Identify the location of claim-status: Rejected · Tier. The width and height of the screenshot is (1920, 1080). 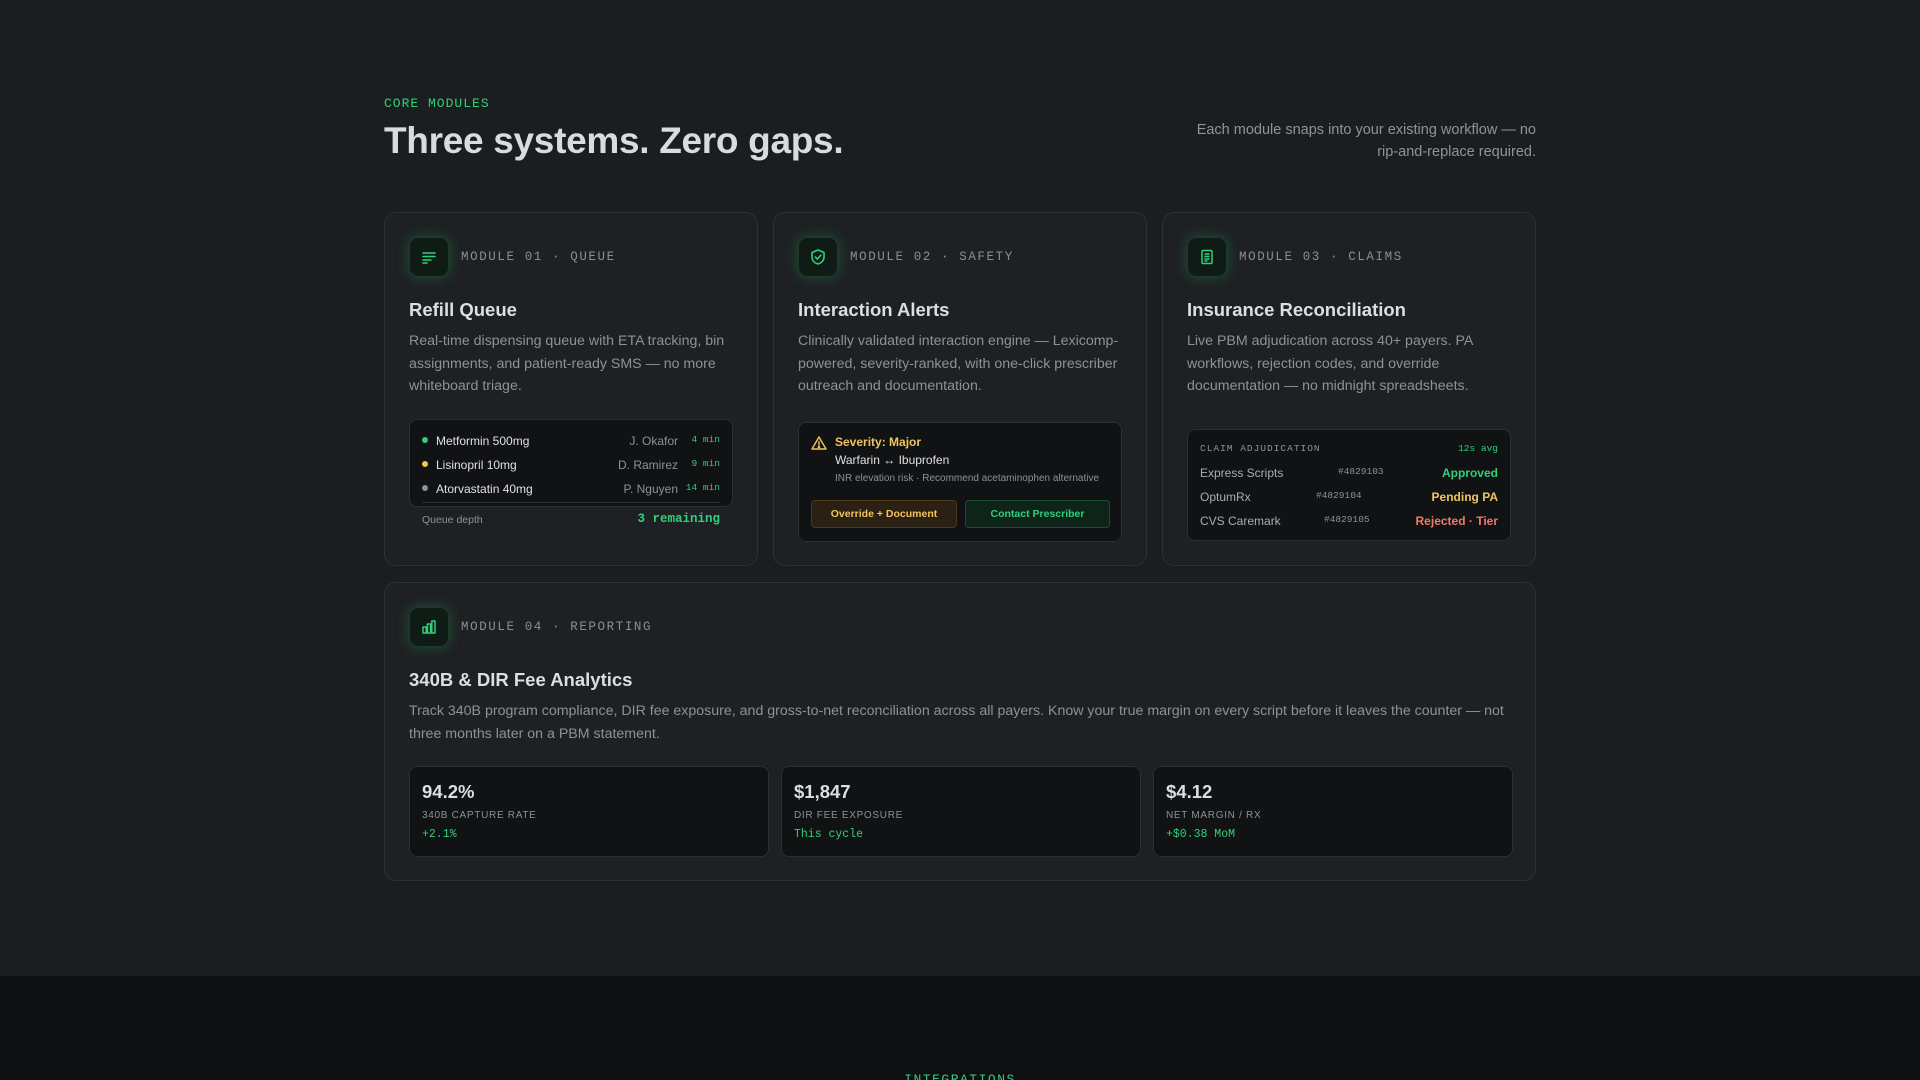
(1456, 521).